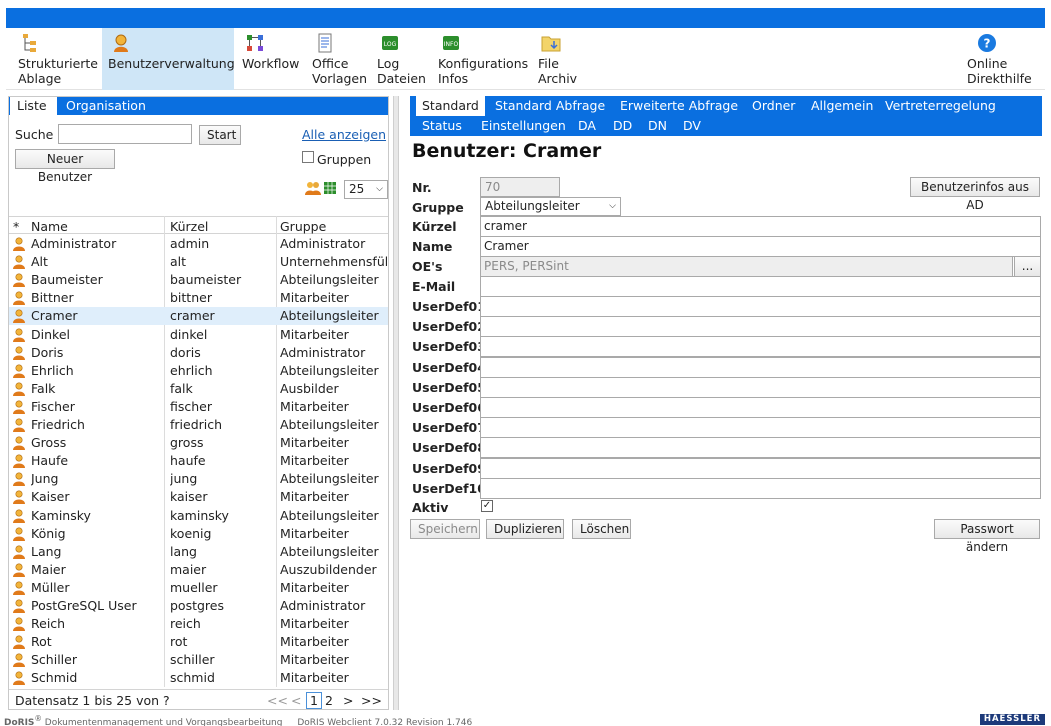  What do you see at coordinates (198, 244) in the screenshot?
I see `table-row: Administrator admin Administrator` at bounding box center [198, 244].